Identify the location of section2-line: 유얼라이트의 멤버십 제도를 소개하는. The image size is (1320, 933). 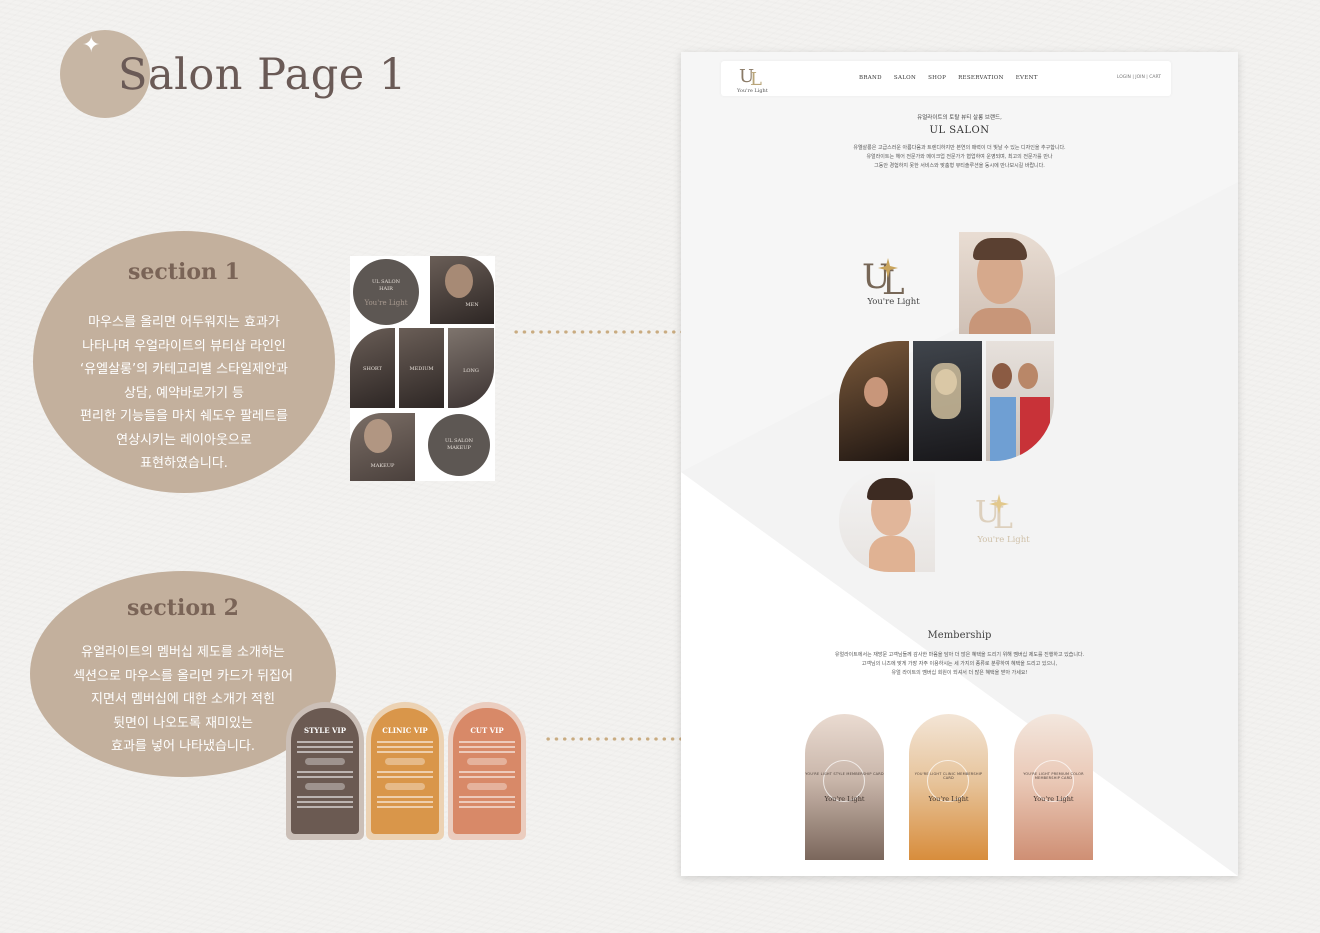
(183, 652).